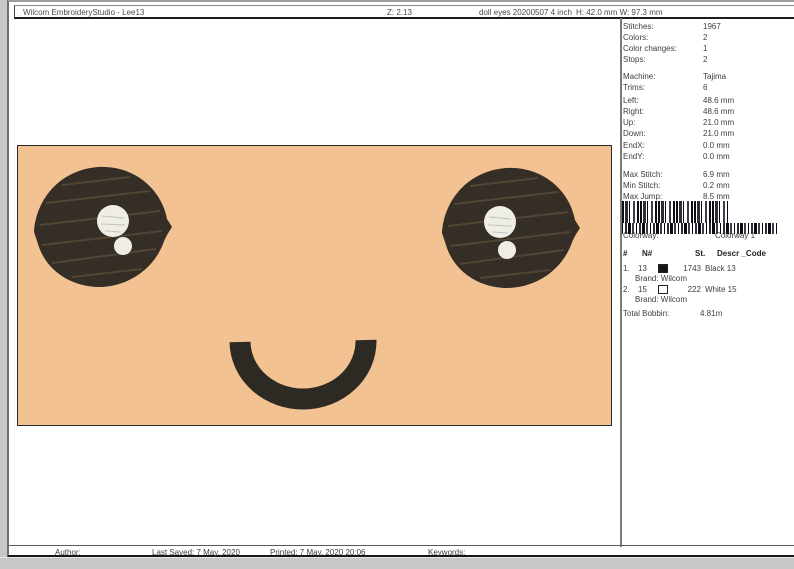 This screenshot has height=569, width=794. What do you see at coordinates (708, 256) in the screenshot?
I see `thread-table-header: # N# St. Descr _Code` at bounding box center [708, 256].